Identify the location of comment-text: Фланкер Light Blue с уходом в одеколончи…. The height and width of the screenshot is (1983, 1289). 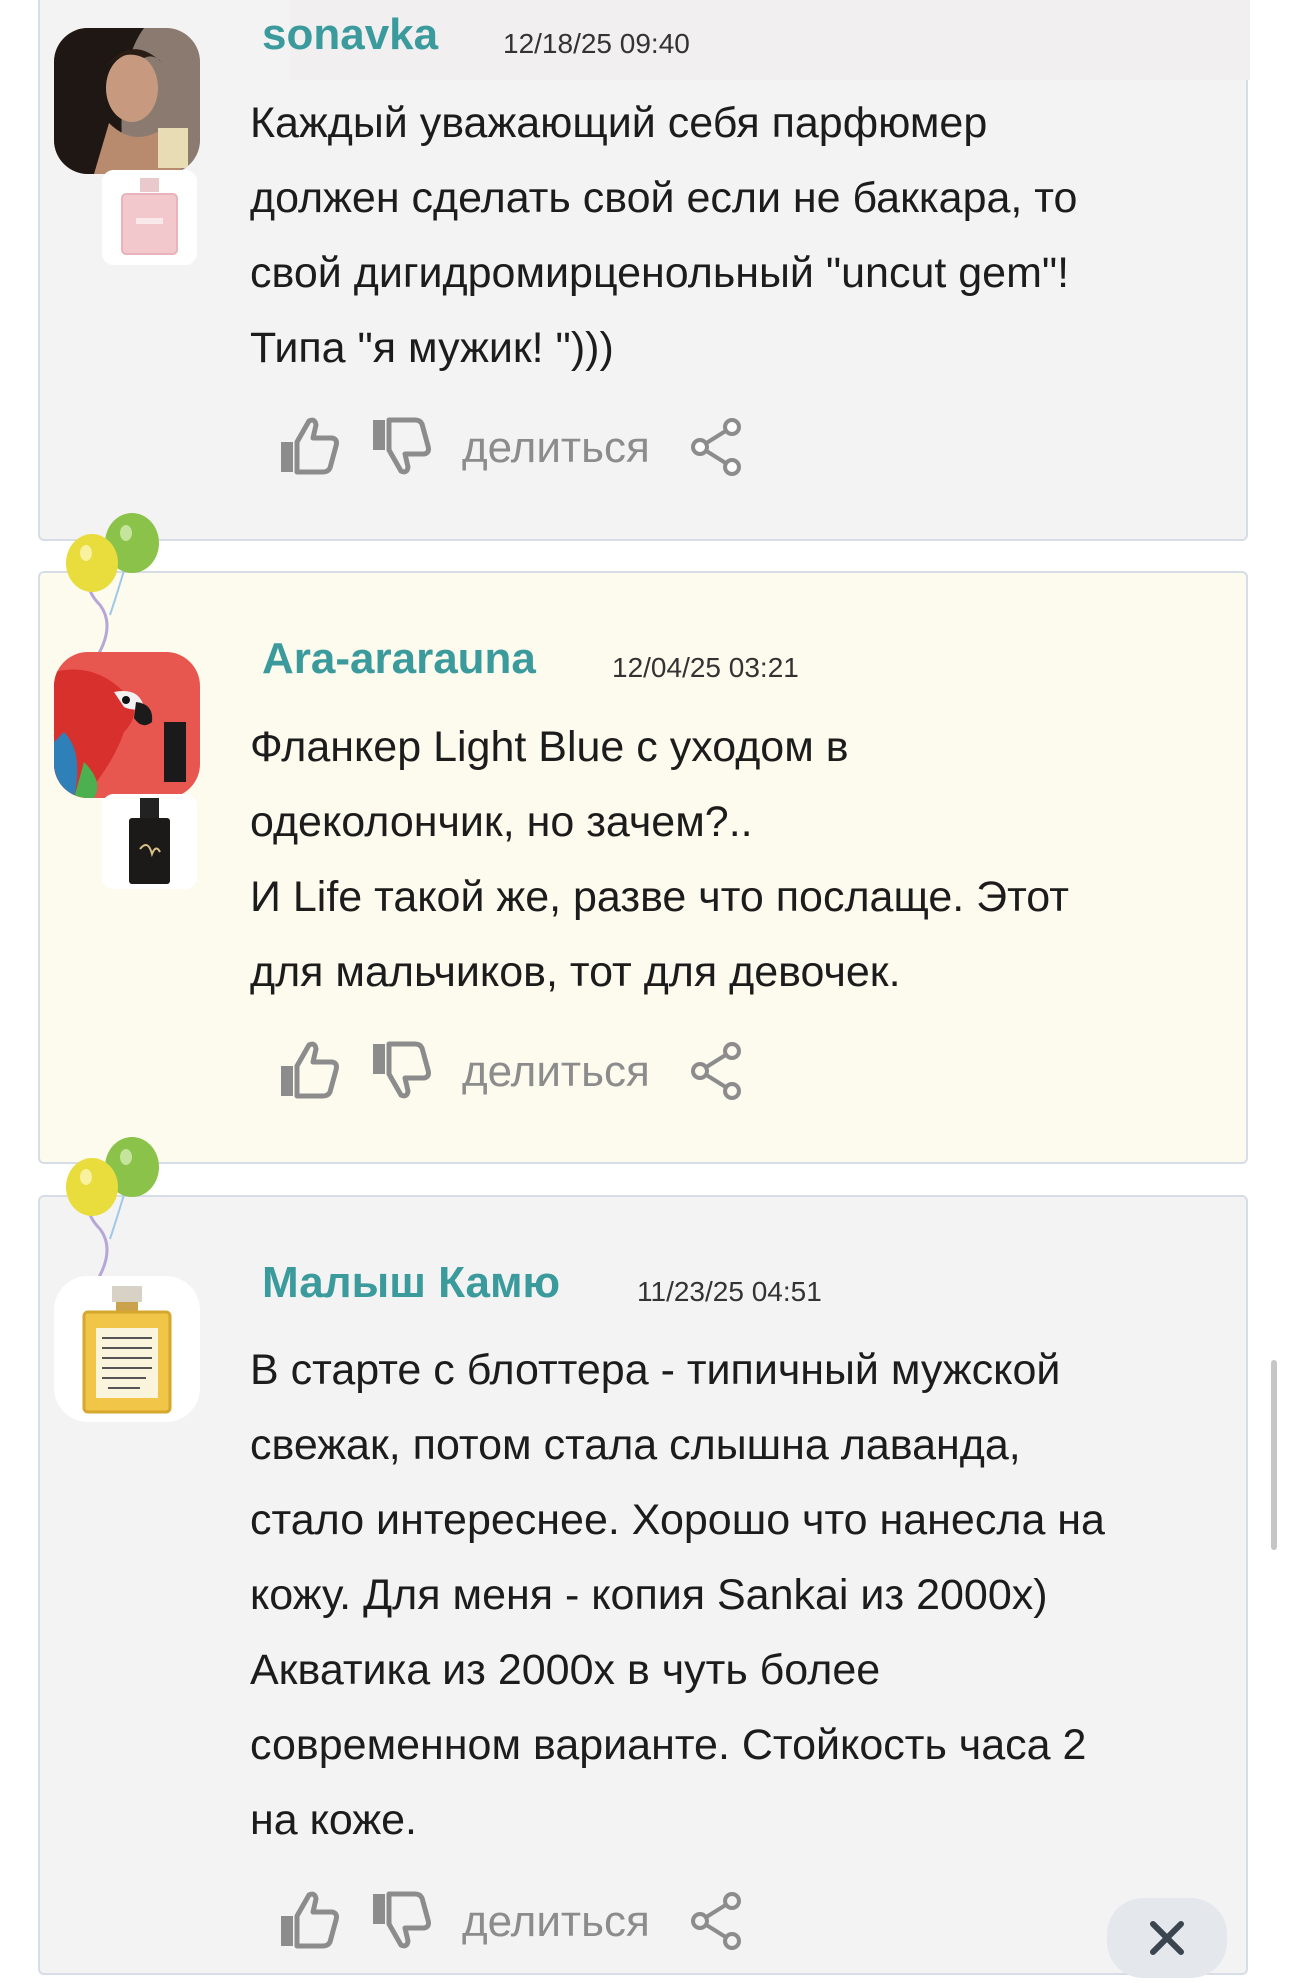
(659, 859).